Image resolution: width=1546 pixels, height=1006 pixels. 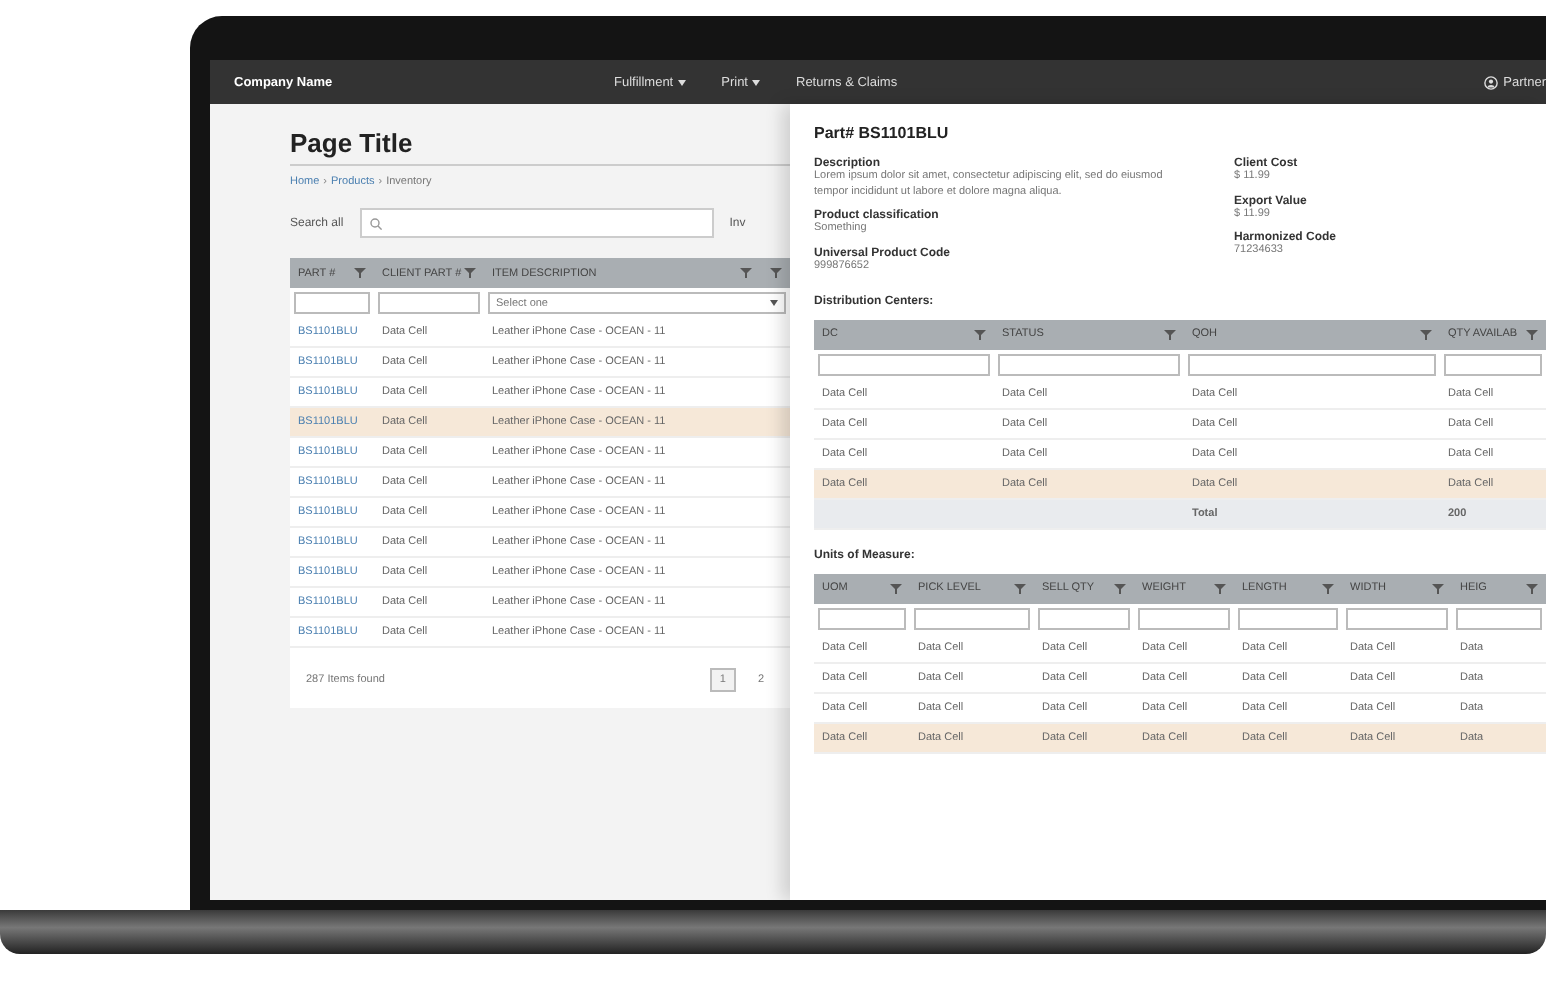 What do you see at coordinates (375, 223) in the screenshot?
I see `search-icon` at bounding box center [375, 223].